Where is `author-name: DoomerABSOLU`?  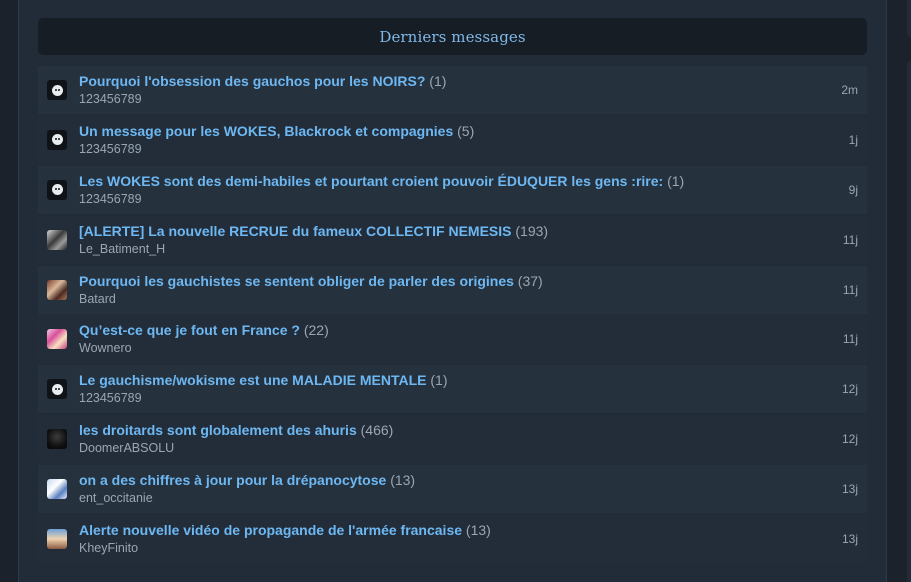
author-name: DoomerABSOLU is located at coordinates (443, 448).